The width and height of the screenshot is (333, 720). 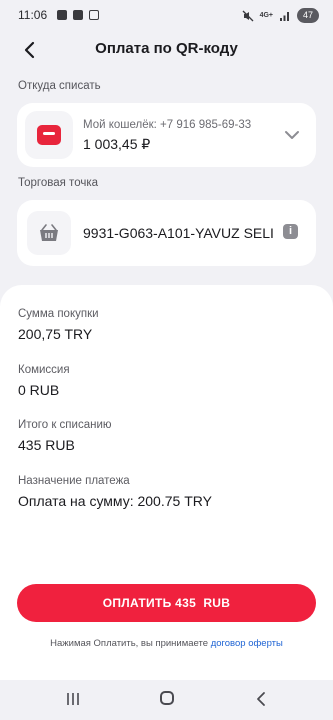 I want to click on page-title: Оплата по QR-коду, so click(x=166, y=48).